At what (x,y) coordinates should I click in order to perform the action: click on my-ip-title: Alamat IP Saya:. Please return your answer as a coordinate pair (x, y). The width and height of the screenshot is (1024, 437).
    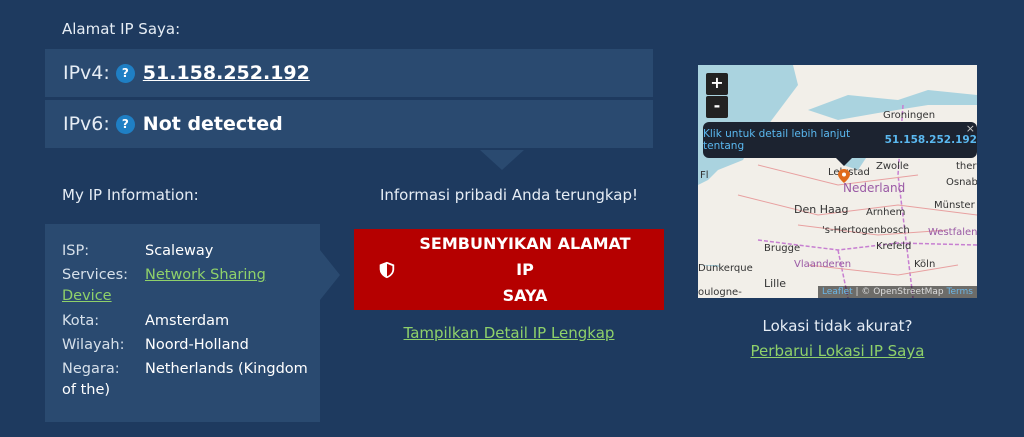
    Looking at the image, I should click on (121, 29).